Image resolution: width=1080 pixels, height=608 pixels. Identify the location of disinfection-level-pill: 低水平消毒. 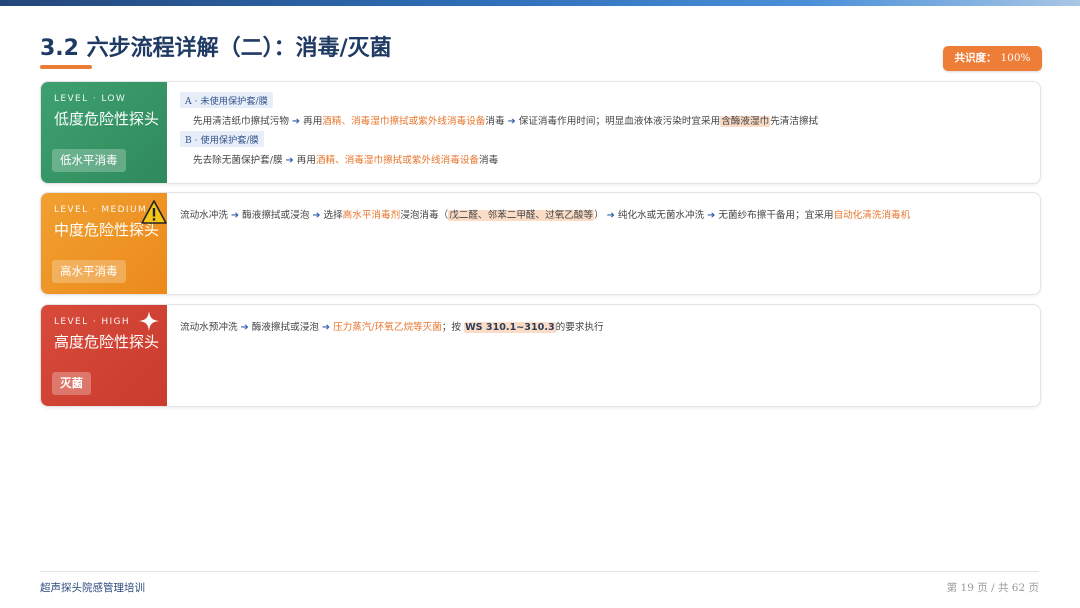
(89, 160).